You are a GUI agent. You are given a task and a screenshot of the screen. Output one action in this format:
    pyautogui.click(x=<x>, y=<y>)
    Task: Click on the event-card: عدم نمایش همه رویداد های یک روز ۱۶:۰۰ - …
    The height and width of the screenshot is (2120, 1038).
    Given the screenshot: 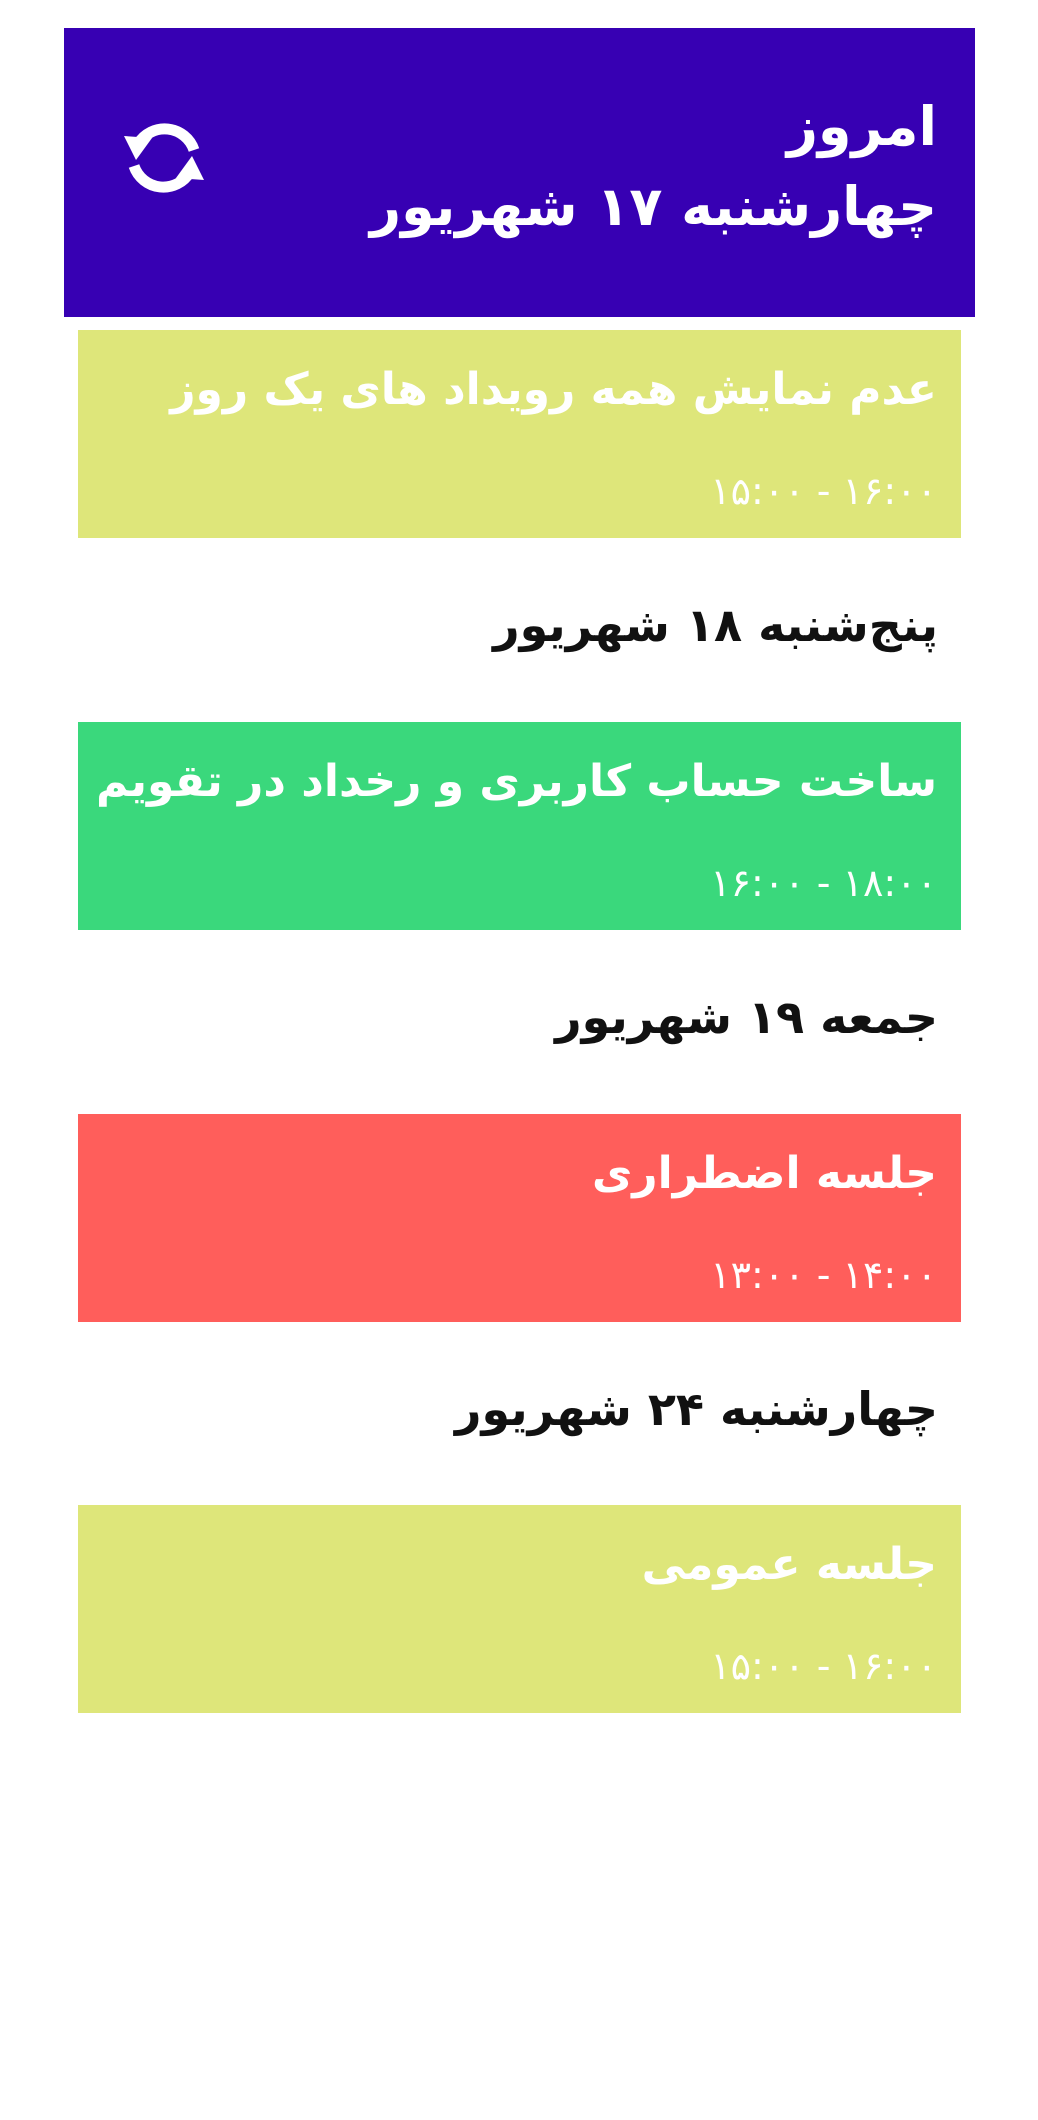 What is the action you would take?
    pyautogui.click(x=519, y=434)
    